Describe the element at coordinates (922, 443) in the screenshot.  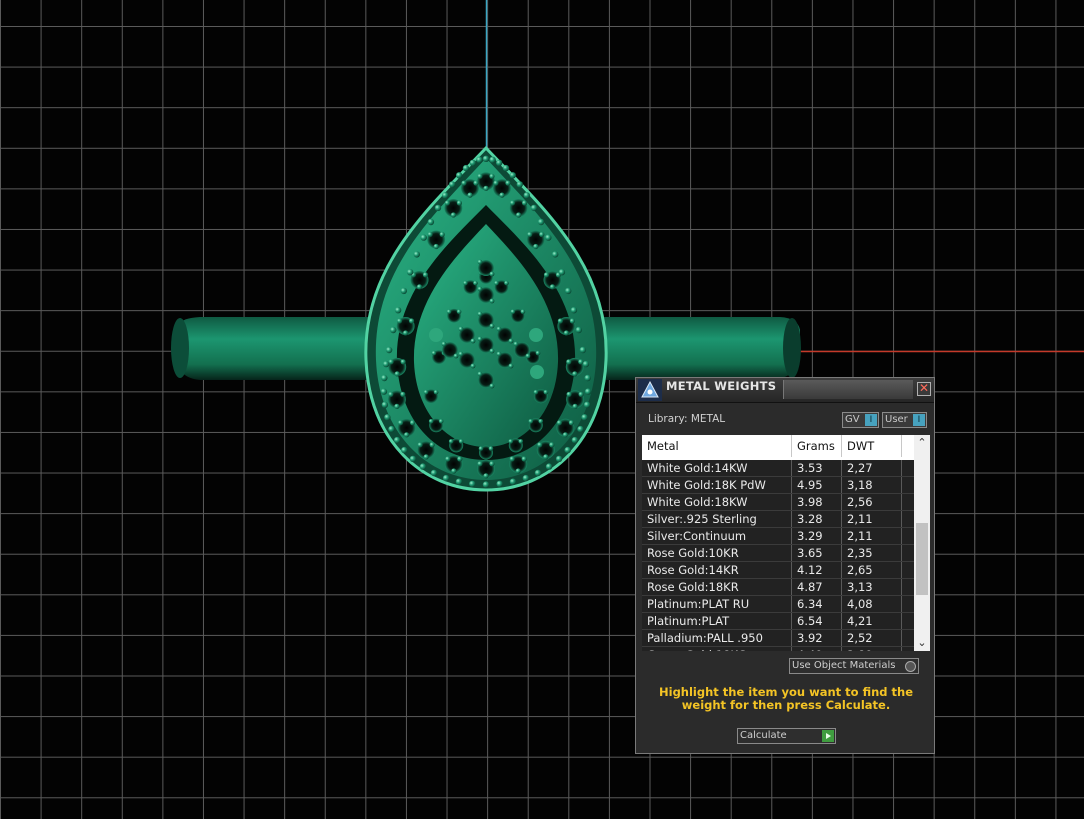
I see `scroll-up-icon: ⌃` at that location.